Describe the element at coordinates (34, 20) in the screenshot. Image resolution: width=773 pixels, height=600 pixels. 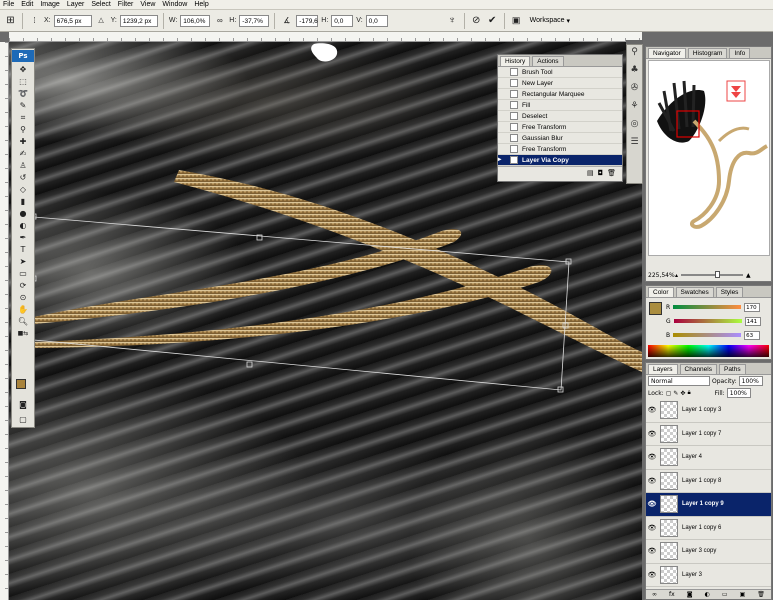
I see `reference-point-icon: ⁞` at that location.